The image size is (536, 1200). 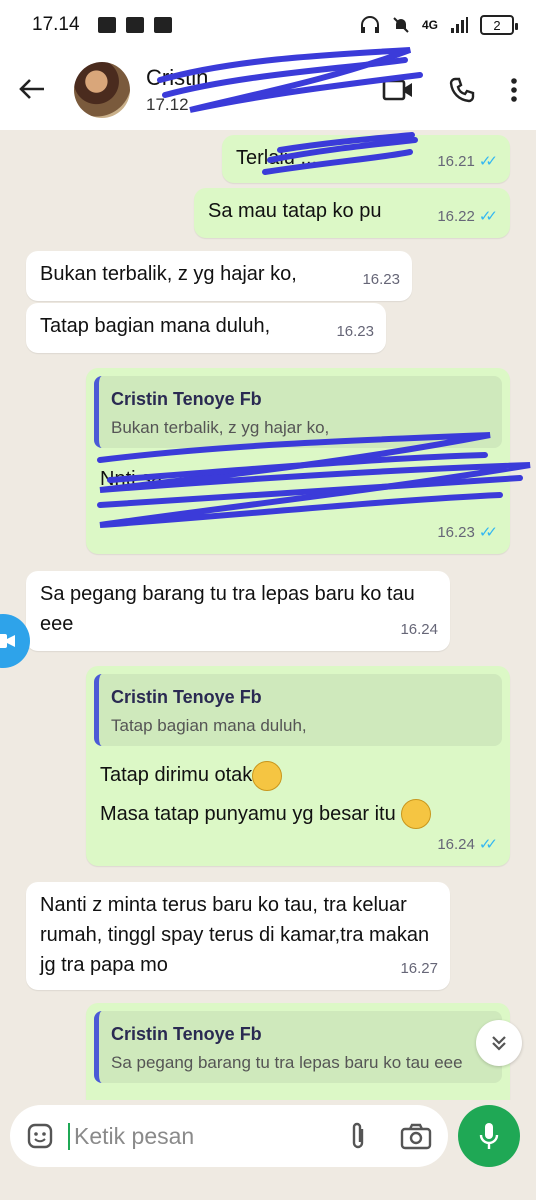 I want to click on facebook-icon, so click(x=106, y=25).